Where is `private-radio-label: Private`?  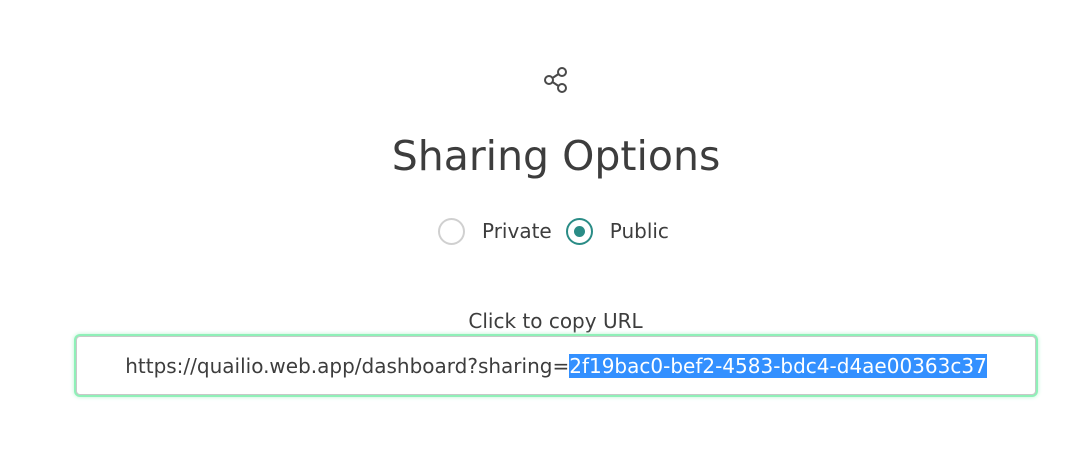 private-radio-label: Private is located at coordinates (517, 231).